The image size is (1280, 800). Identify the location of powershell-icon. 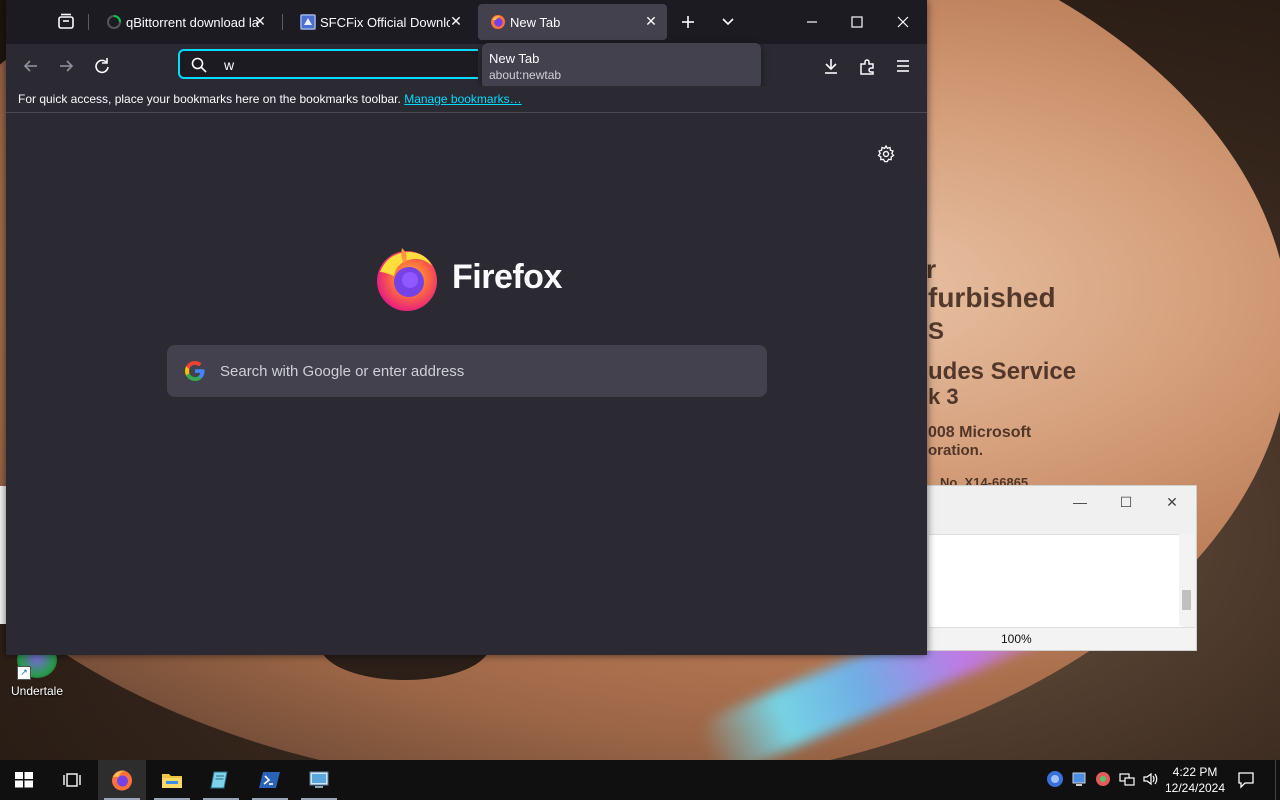
(269, 780).